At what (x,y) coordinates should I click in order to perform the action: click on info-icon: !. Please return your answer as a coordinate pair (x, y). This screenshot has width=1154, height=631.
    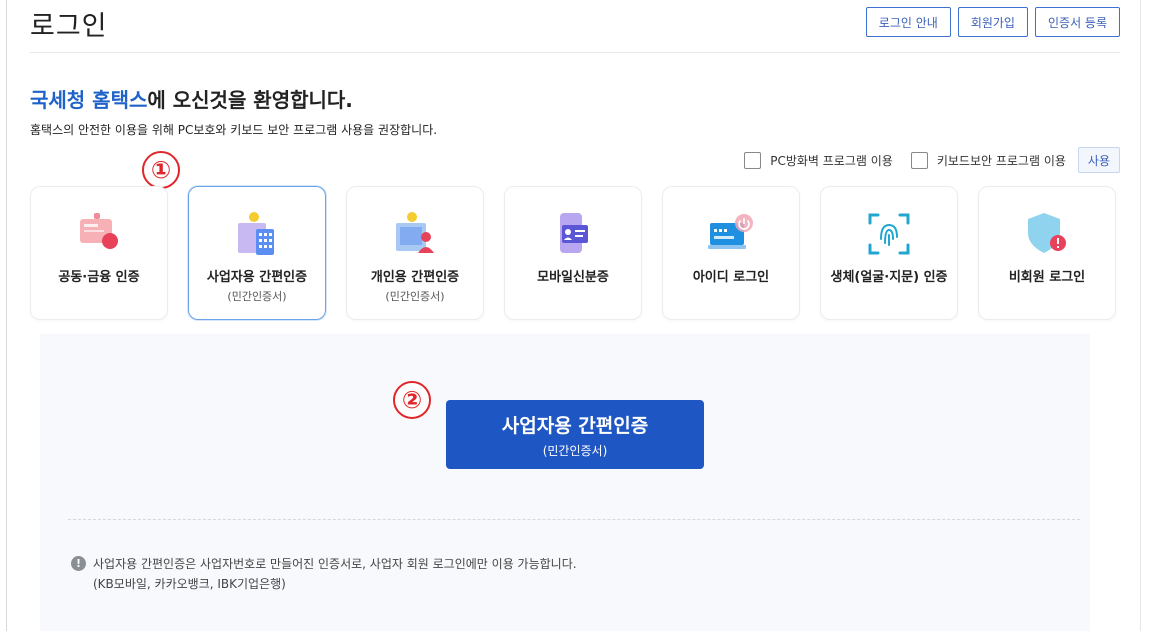
    Looking at the image, I should click on (78, 563).